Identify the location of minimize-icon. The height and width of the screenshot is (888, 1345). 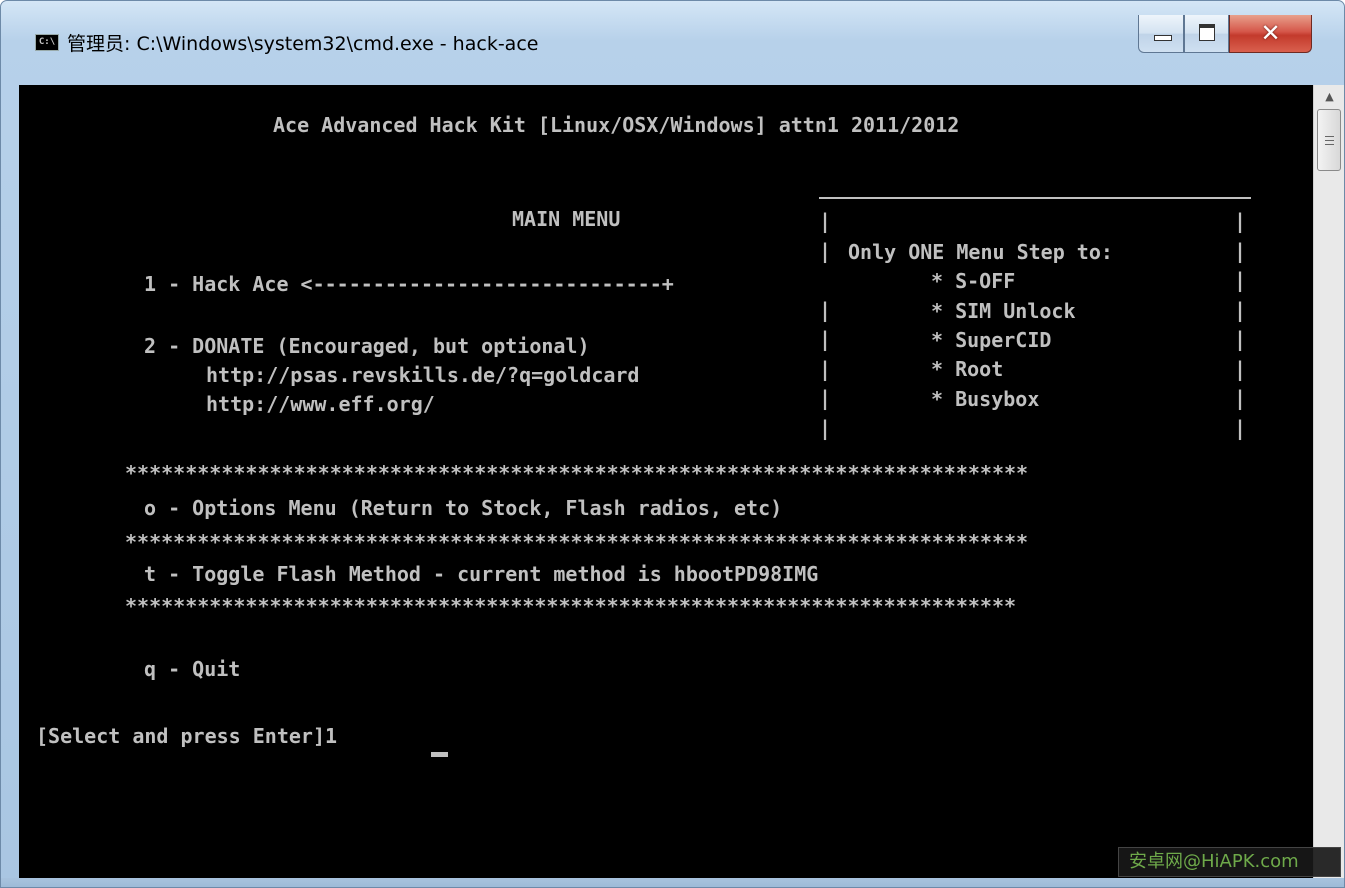
(1163, 38).